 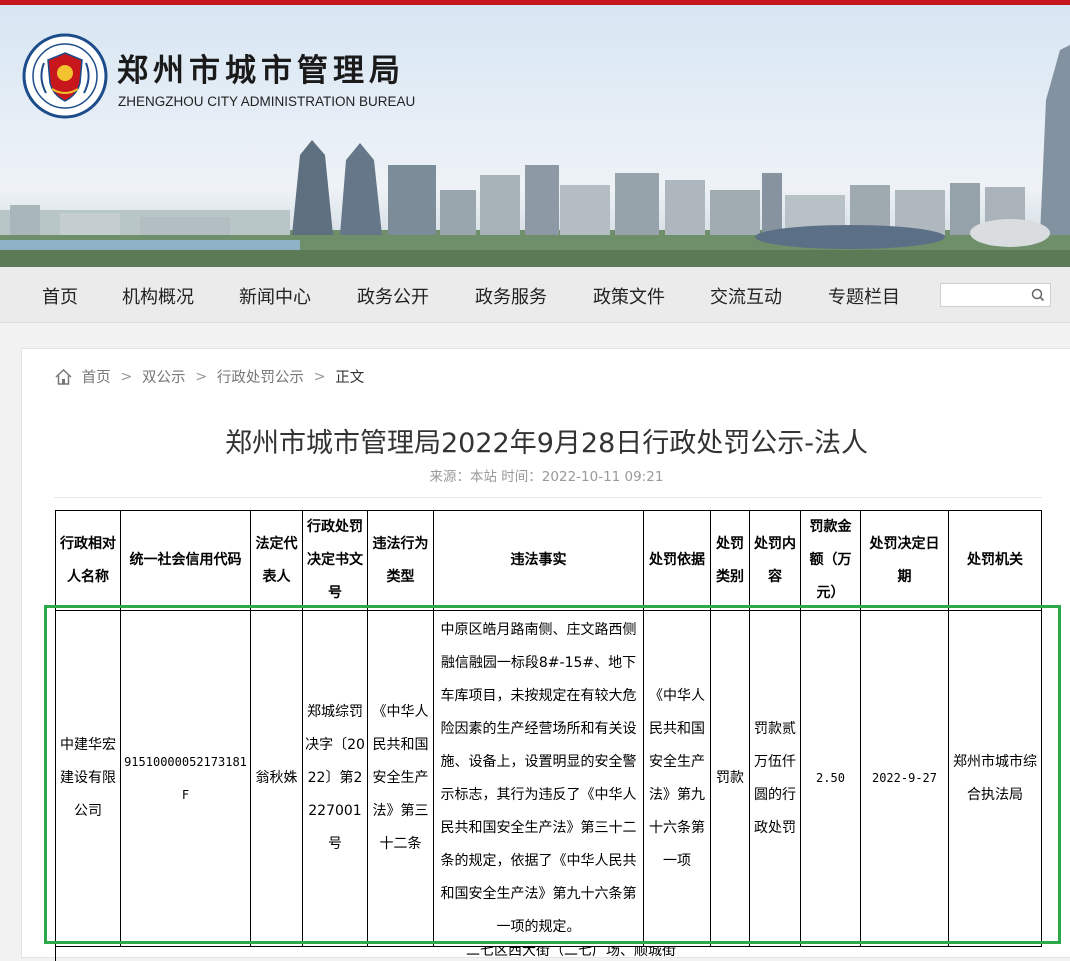 I want to click on breadcrumb-home: 首页, so click(x=96, y=378).